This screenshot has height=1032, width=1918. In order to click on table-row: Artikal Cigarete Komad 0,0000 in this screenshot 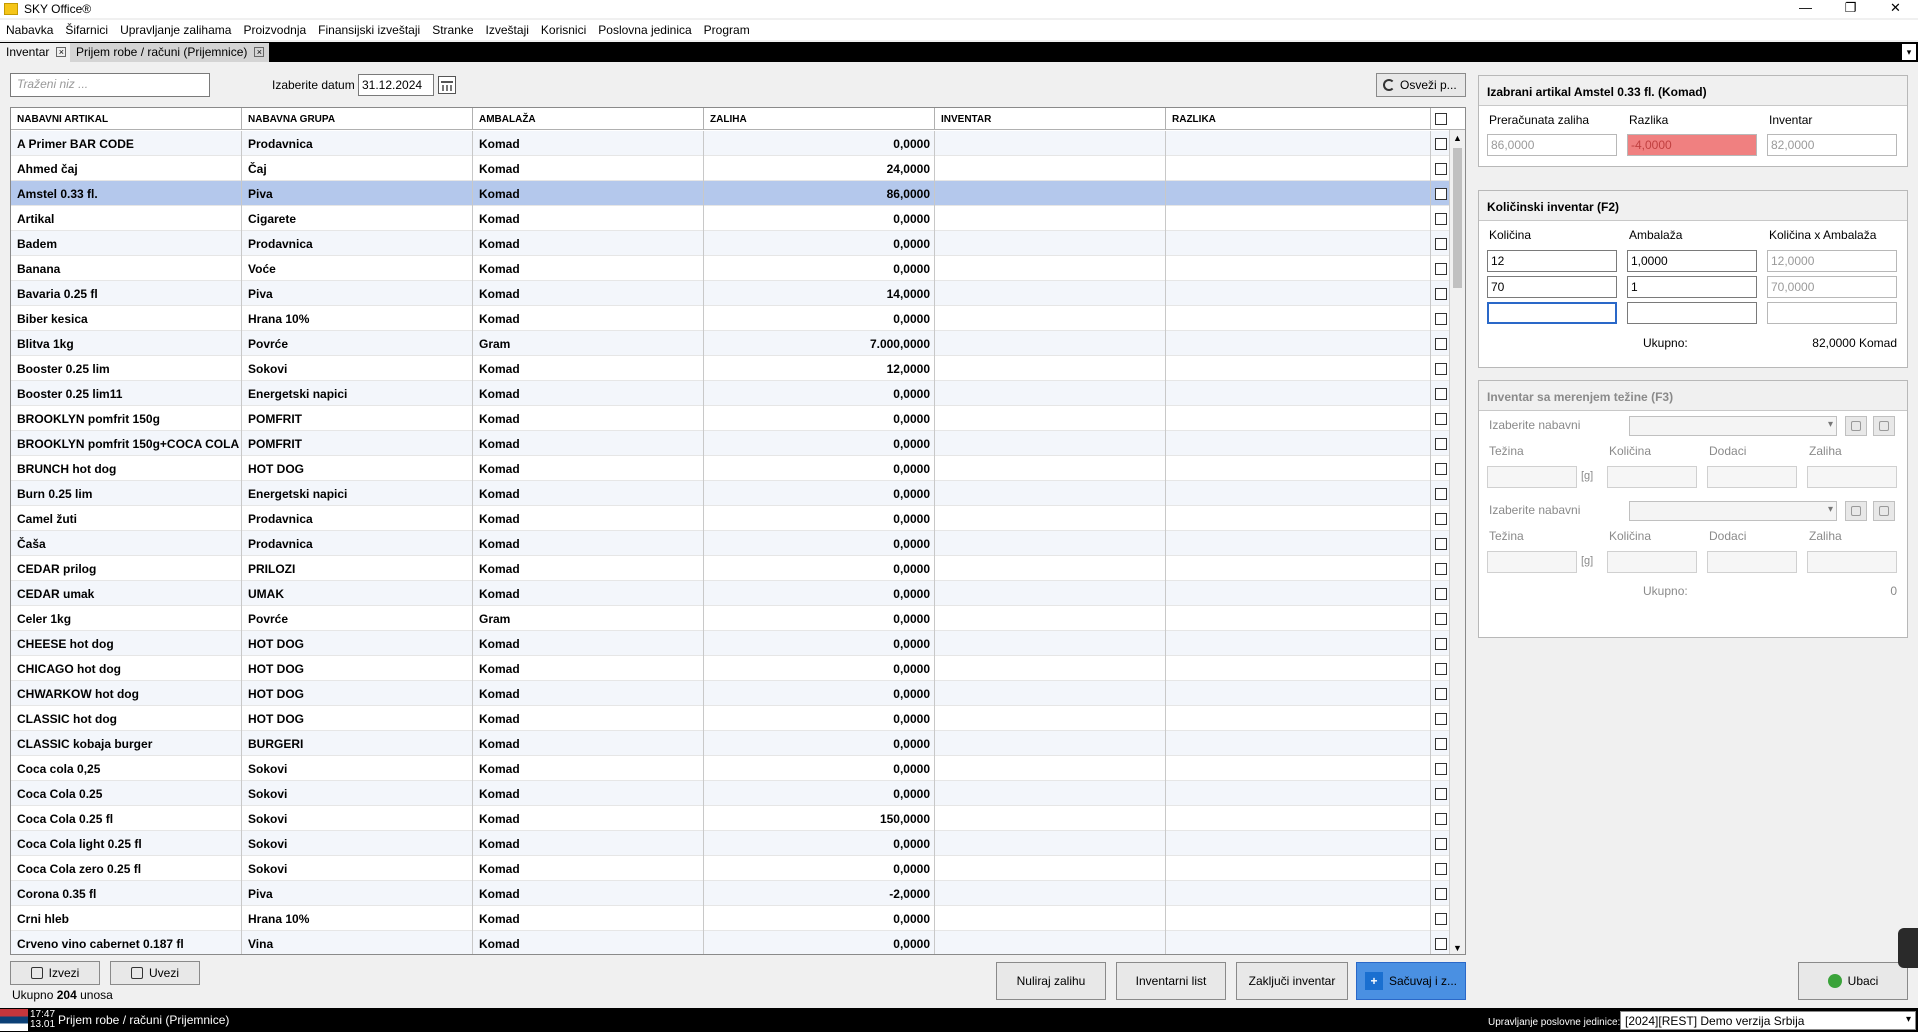, I will do `click(731, 218)`.